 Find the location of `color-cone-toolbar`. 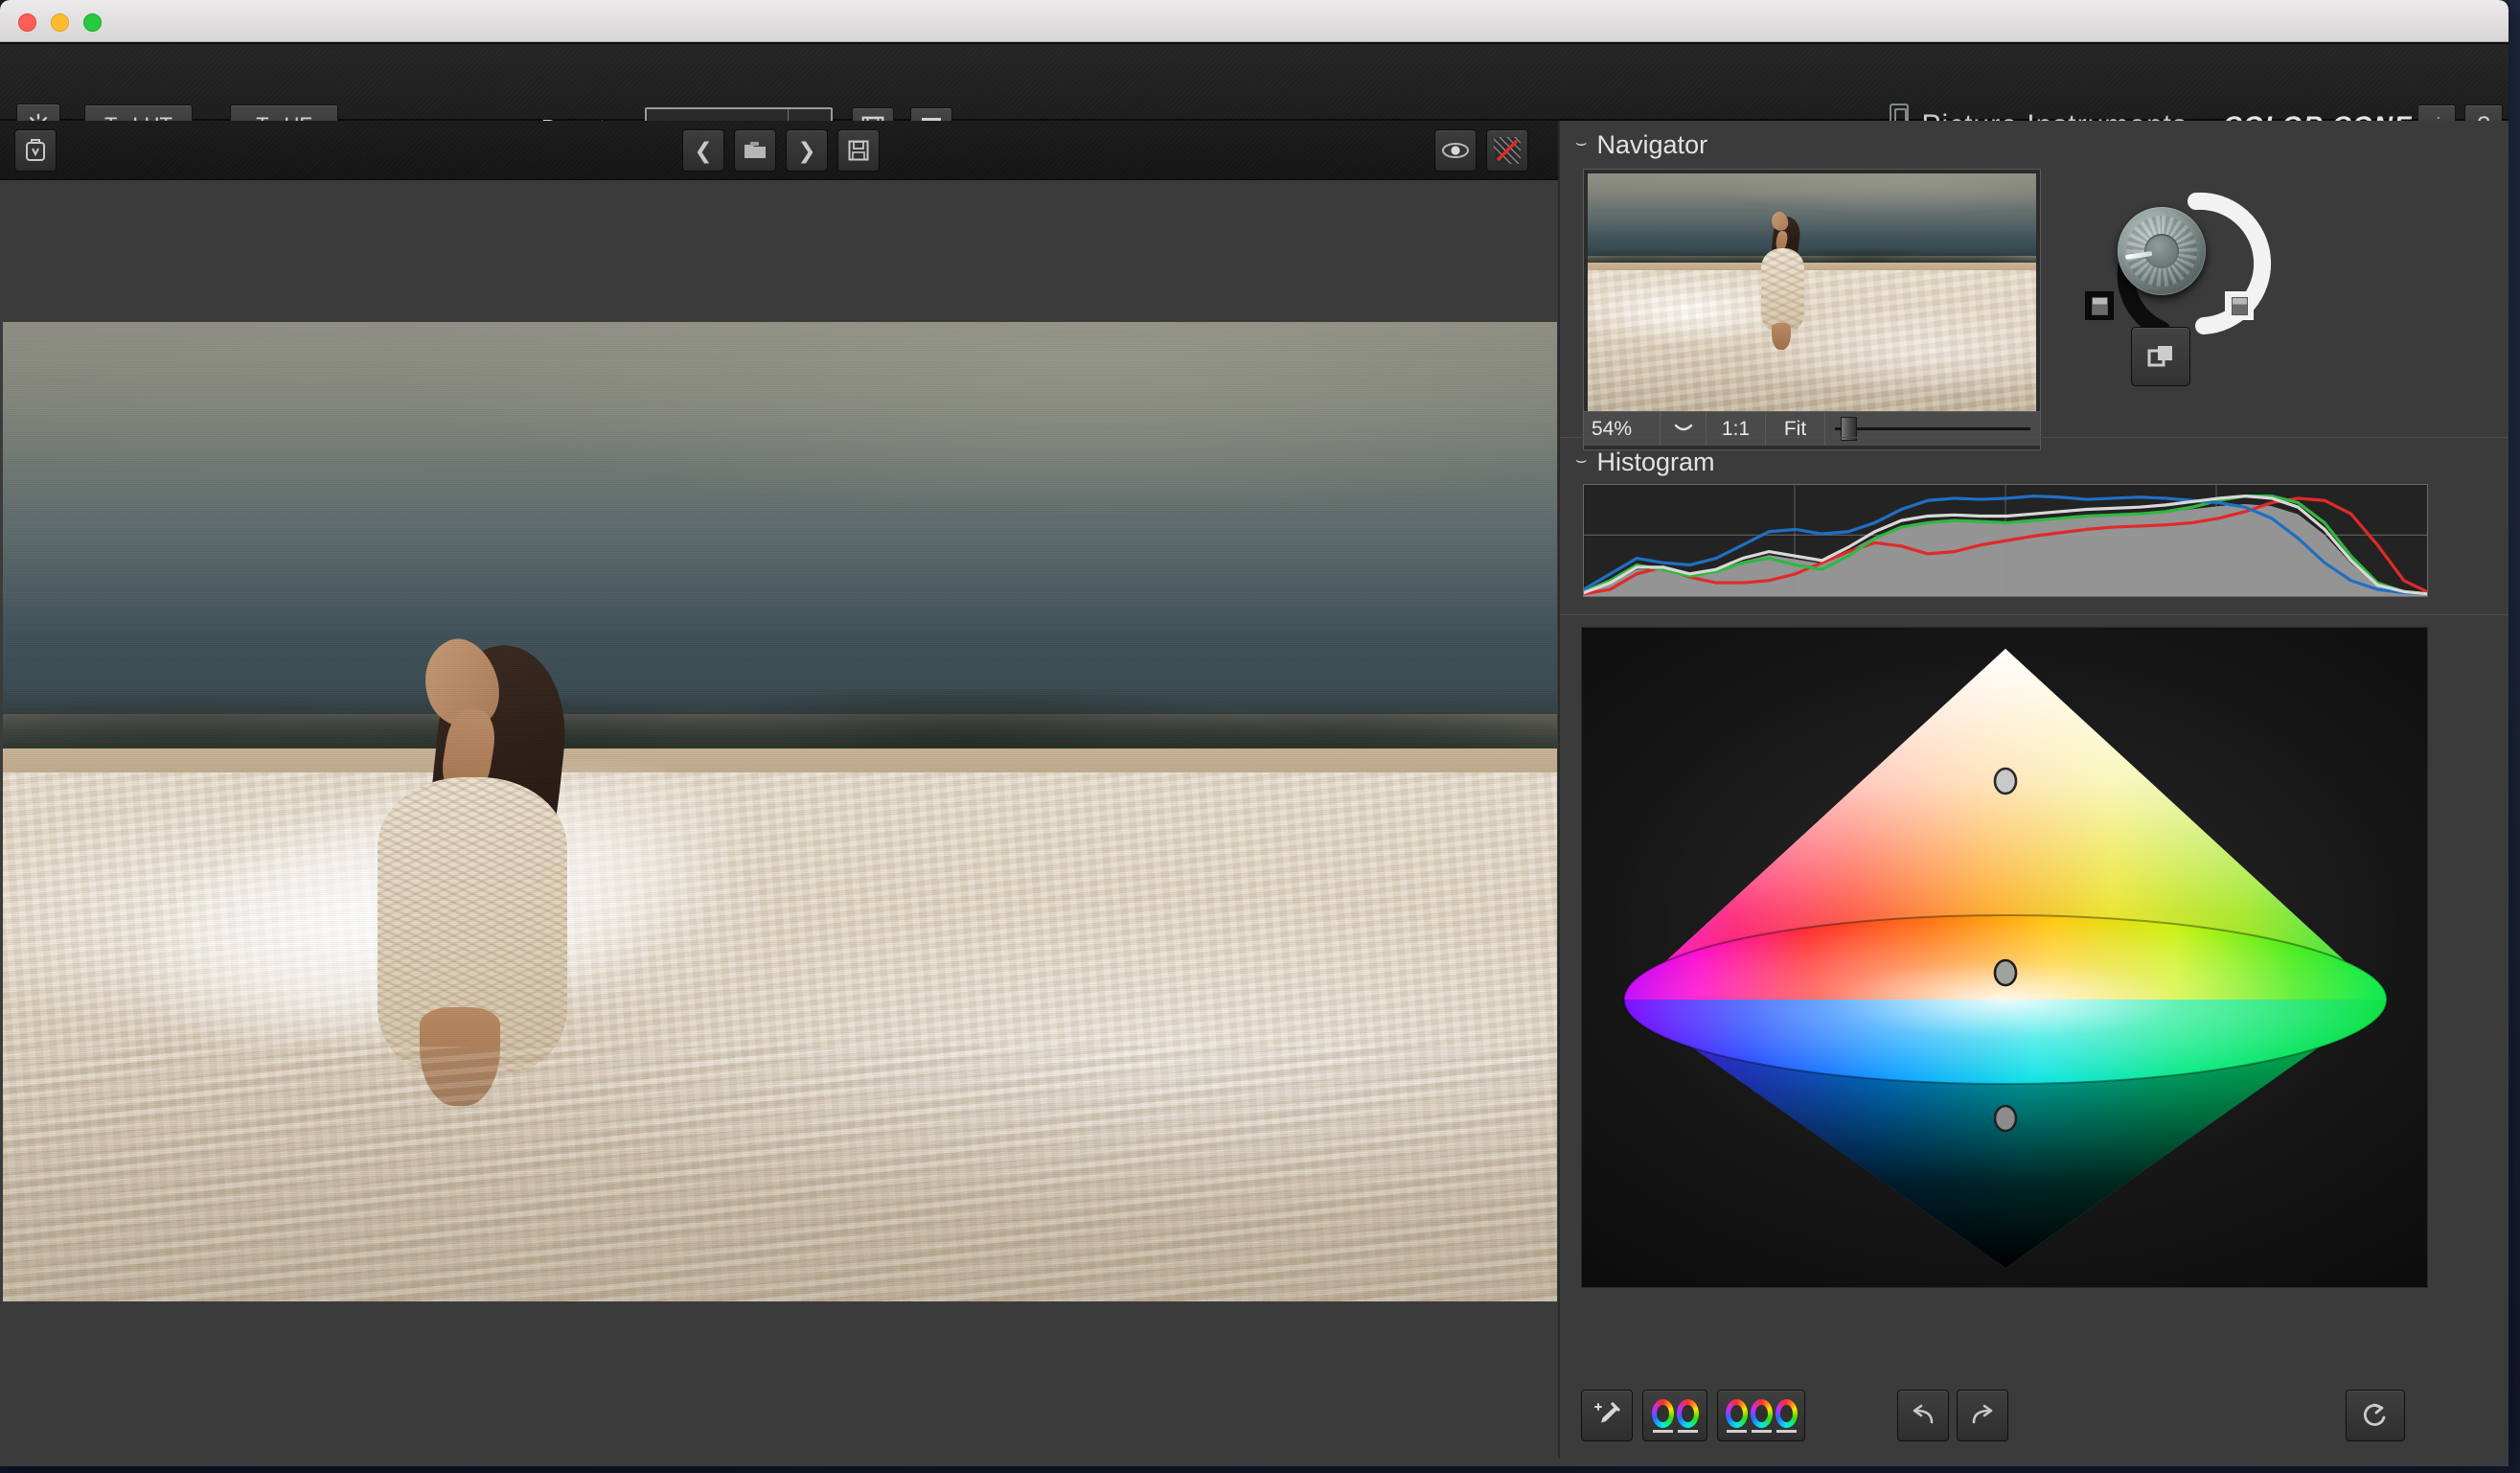

color-cone-toolbar is located at coordinates (2034, 1419).